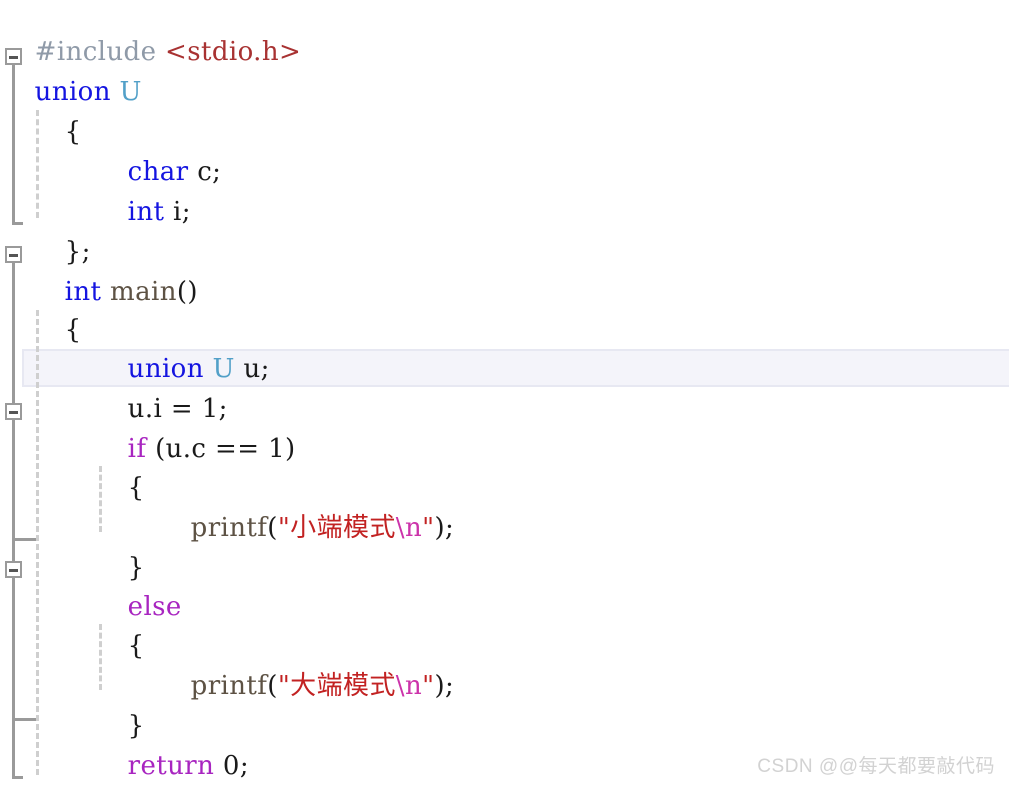  What do you see at coordinates (252, 369) in the screenshot?
I see `token-identifier-u: u;` at bounding box center [252, 369].